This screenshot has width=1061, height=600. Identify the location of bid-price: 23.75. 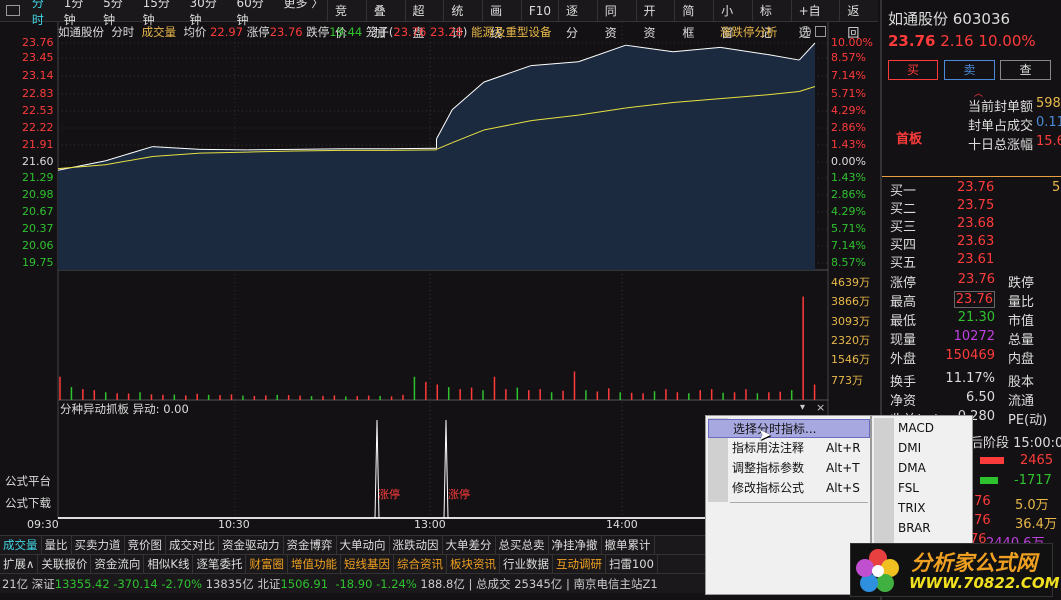
(976, 205).